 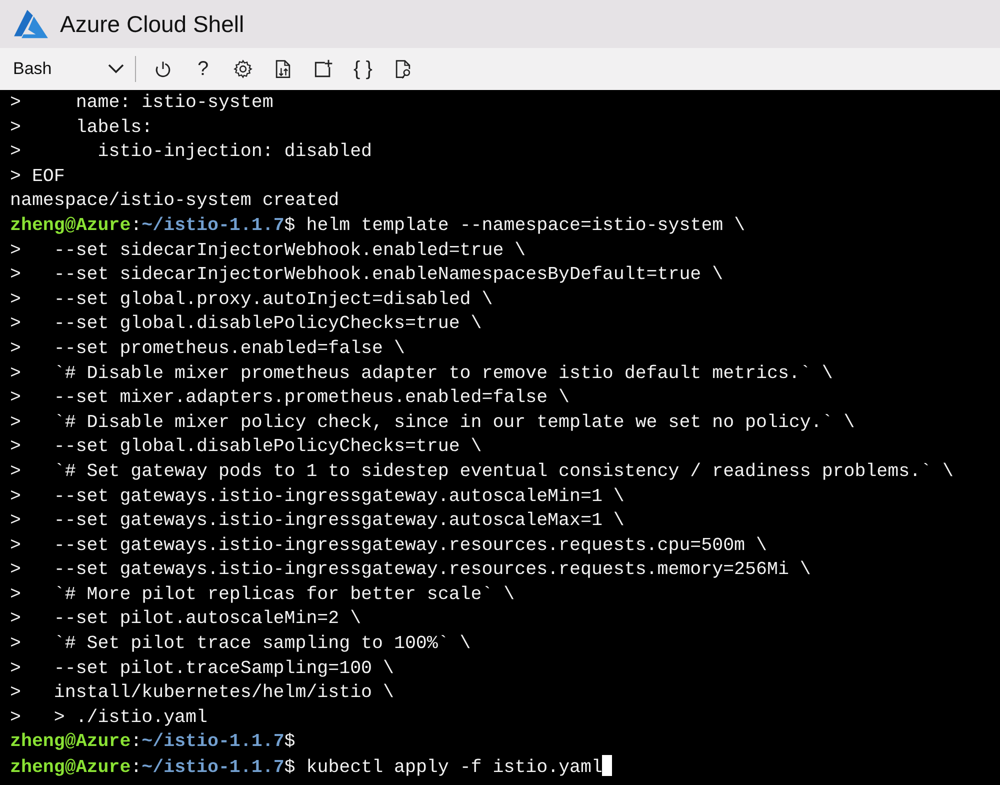 I want to click on output-line: namespace/istio-system created, so click(x=175, y=202).